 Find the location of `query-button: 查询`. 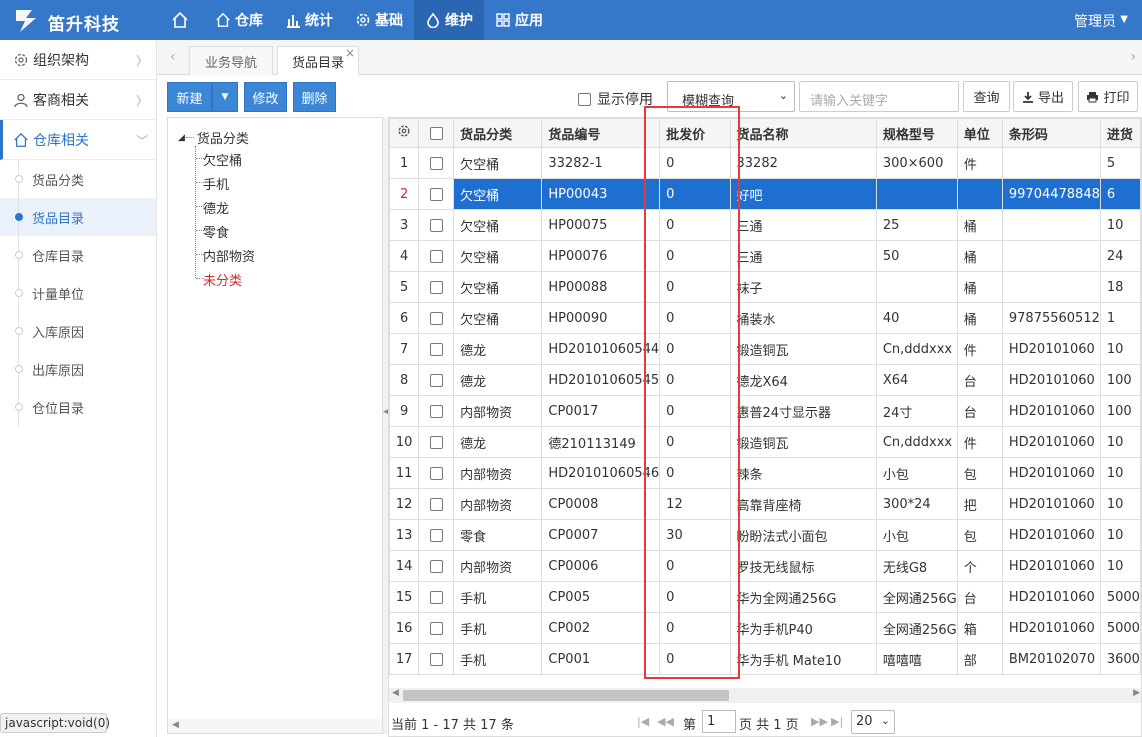

query-button: 查询 is located at coordinates (986, 96).